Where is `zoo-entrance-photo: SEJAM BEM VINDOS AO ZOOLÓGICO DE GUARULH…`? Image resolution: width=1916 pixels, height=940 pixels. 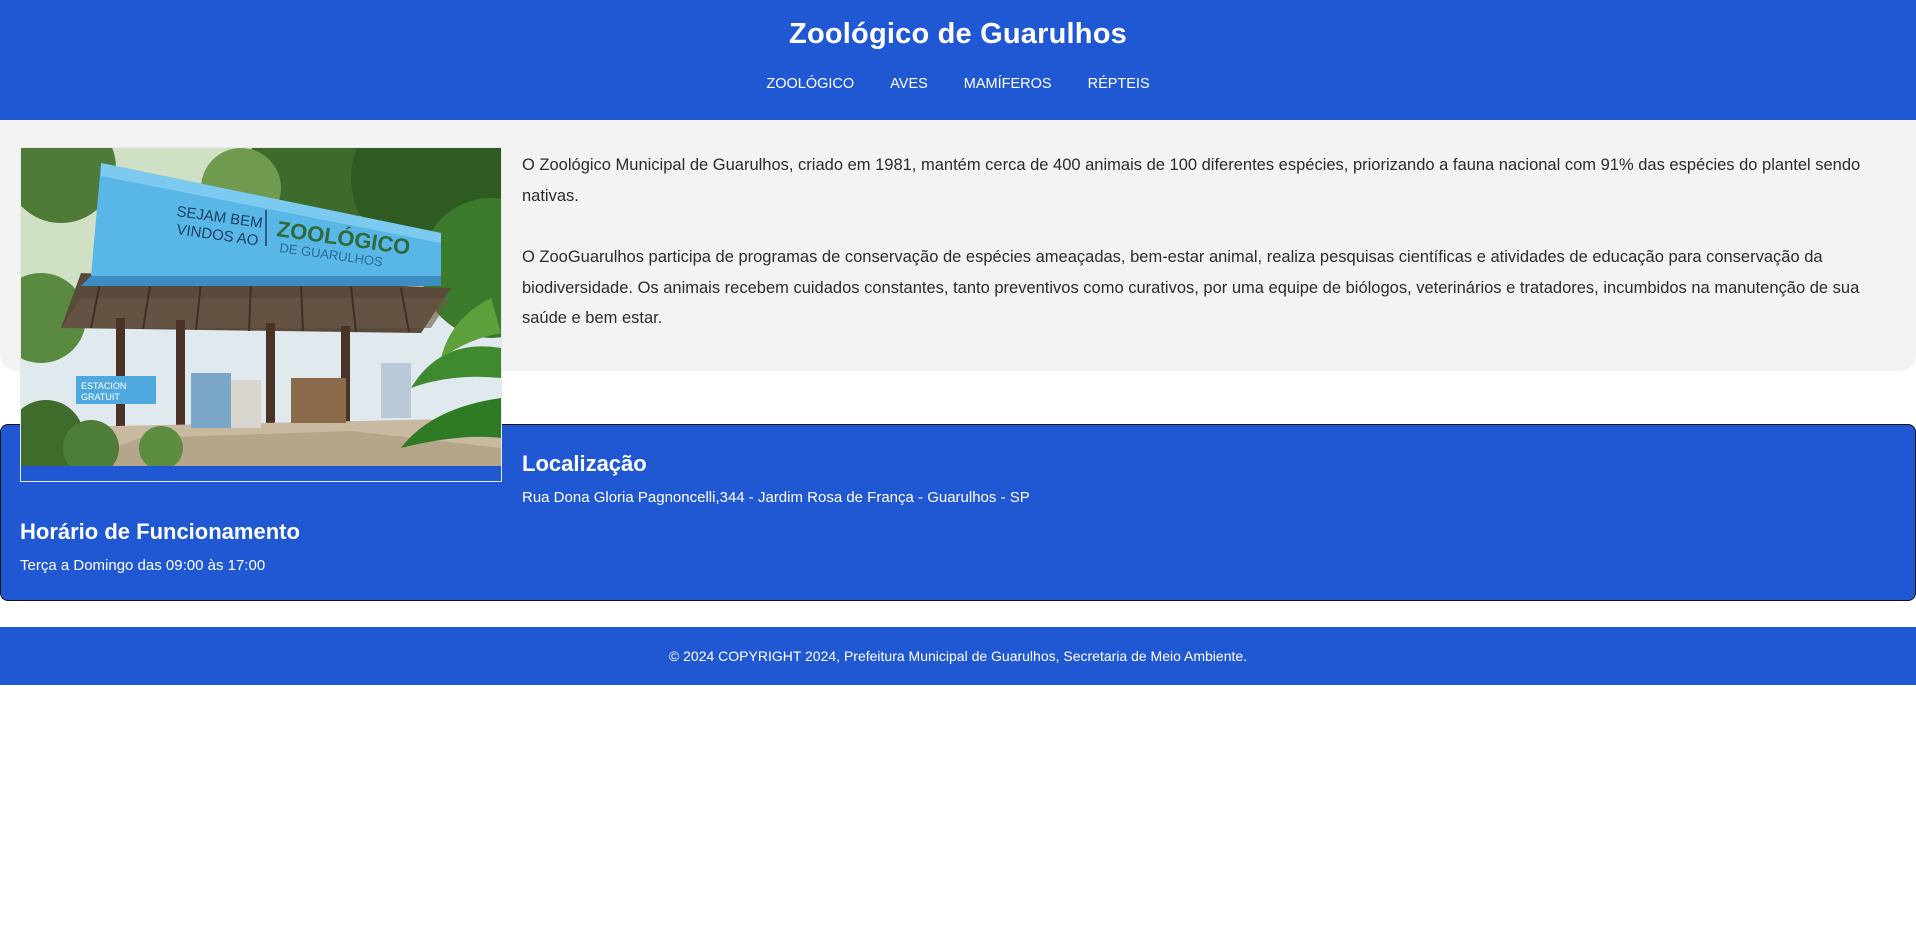 zoo-entrance-photo: SEJAM BEM VINDOS AO ZOOLÓGICO DE GUARULH… is located at coordinates (261, 314).